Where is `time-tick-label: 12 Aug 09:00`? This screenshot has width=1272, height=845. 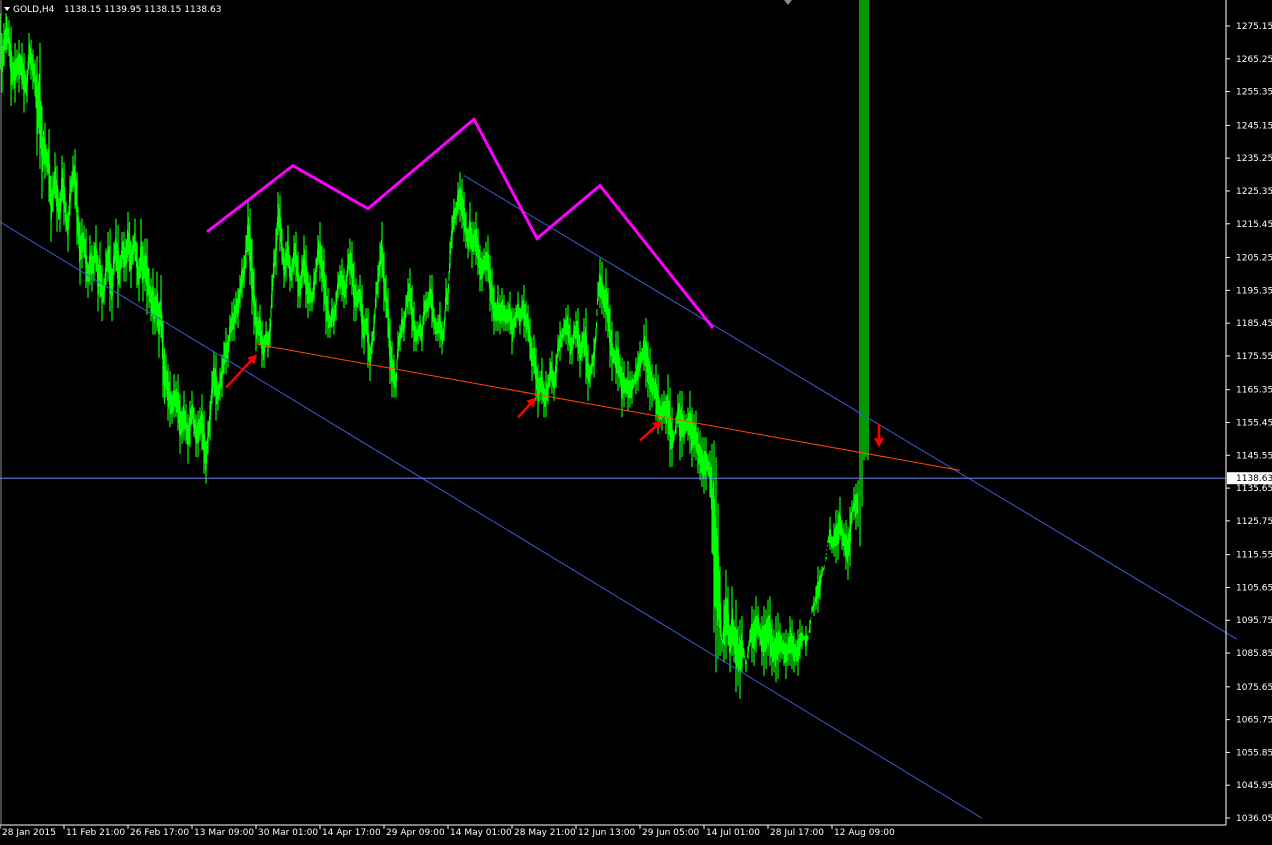
time-tick-label: 12 Aug 09:00 is located at coordinates (864, 833).